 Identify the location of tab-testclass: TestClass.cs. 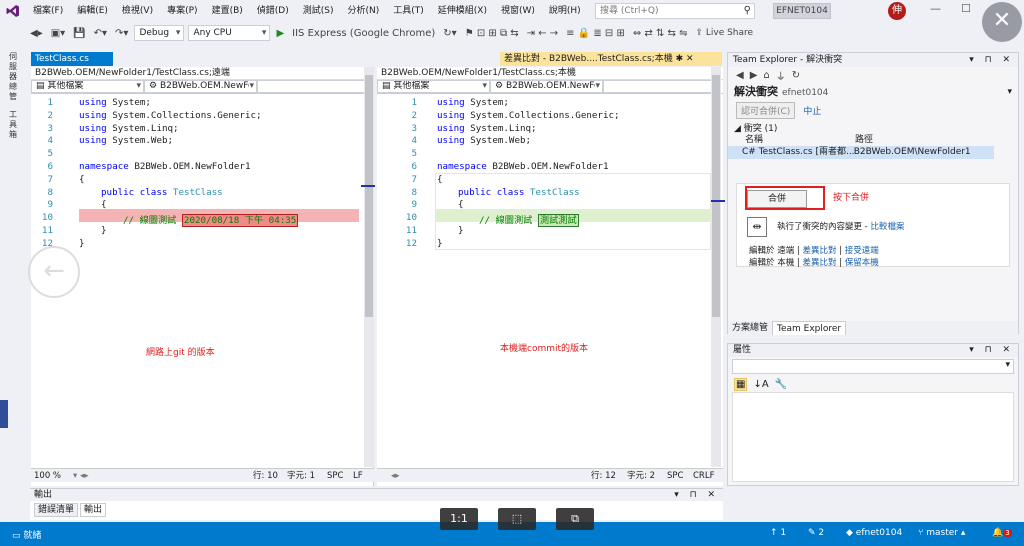
(72, 59).